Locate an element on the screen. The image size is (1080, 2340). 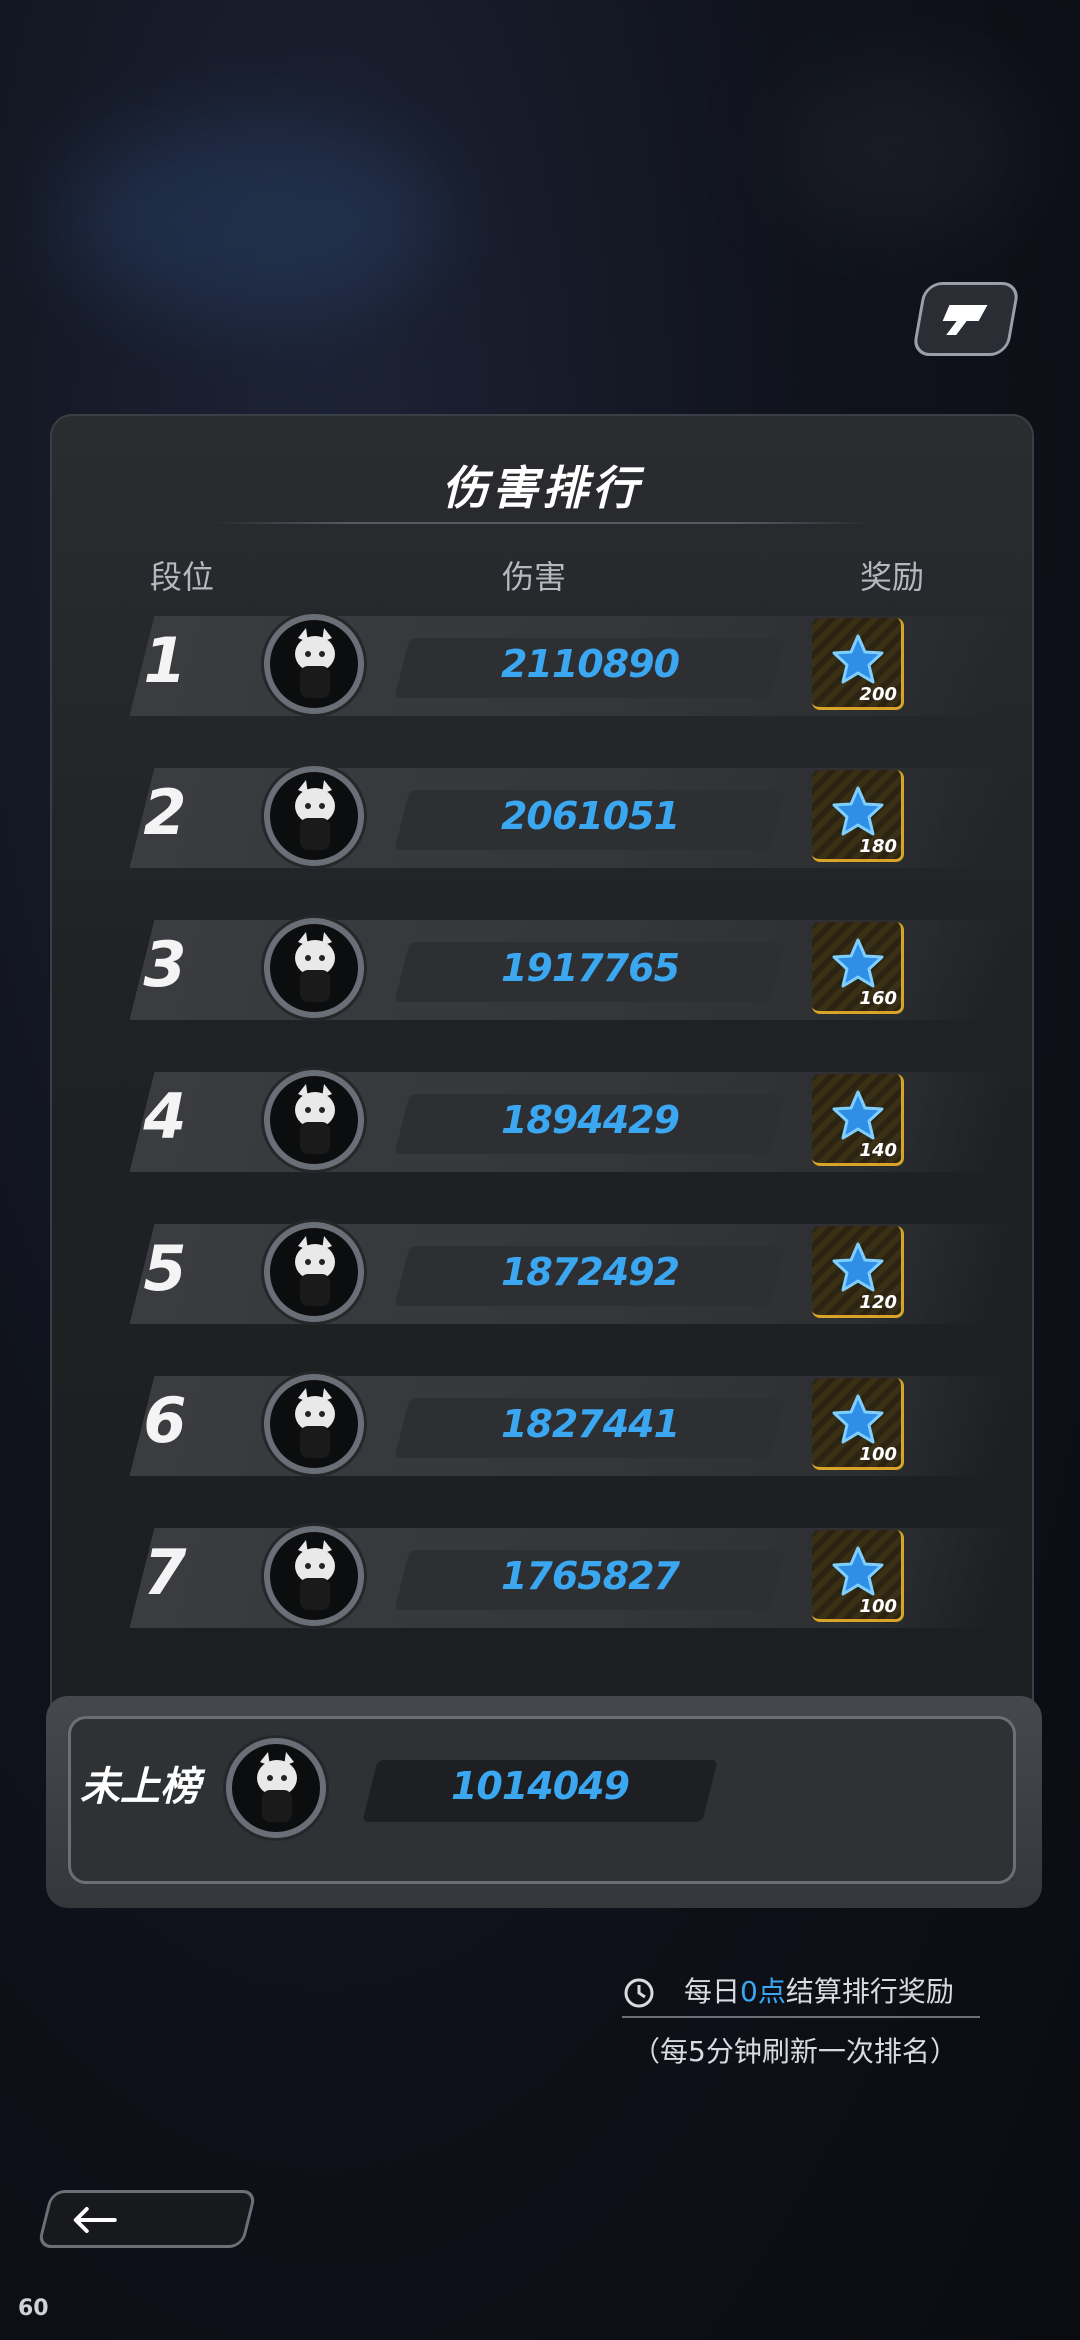
table-row: 1 2110890 200 is located at coordinates (544, 666).